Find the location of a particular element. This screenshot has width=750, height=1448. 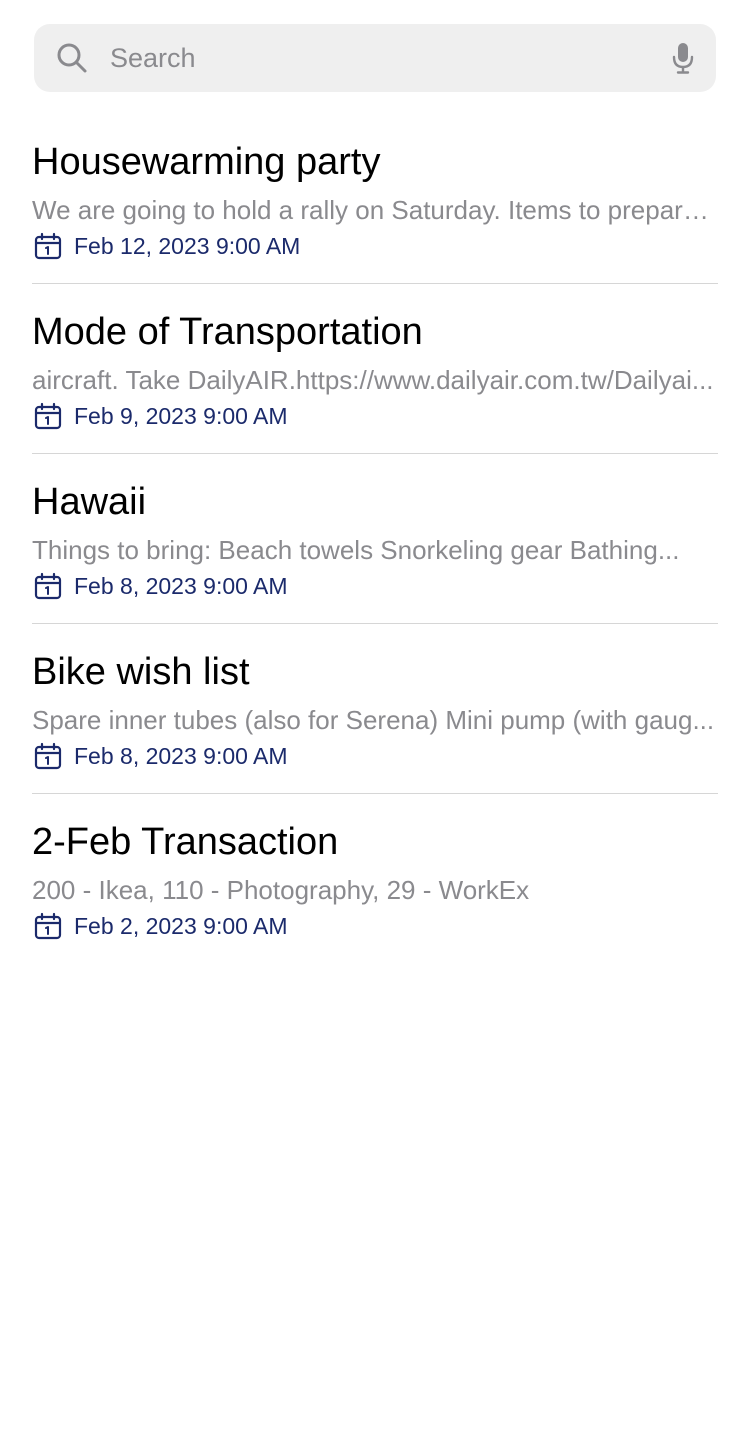

note-date-row: Feb 12, 2023 9:00 AM is located at coordinates (166, 246).